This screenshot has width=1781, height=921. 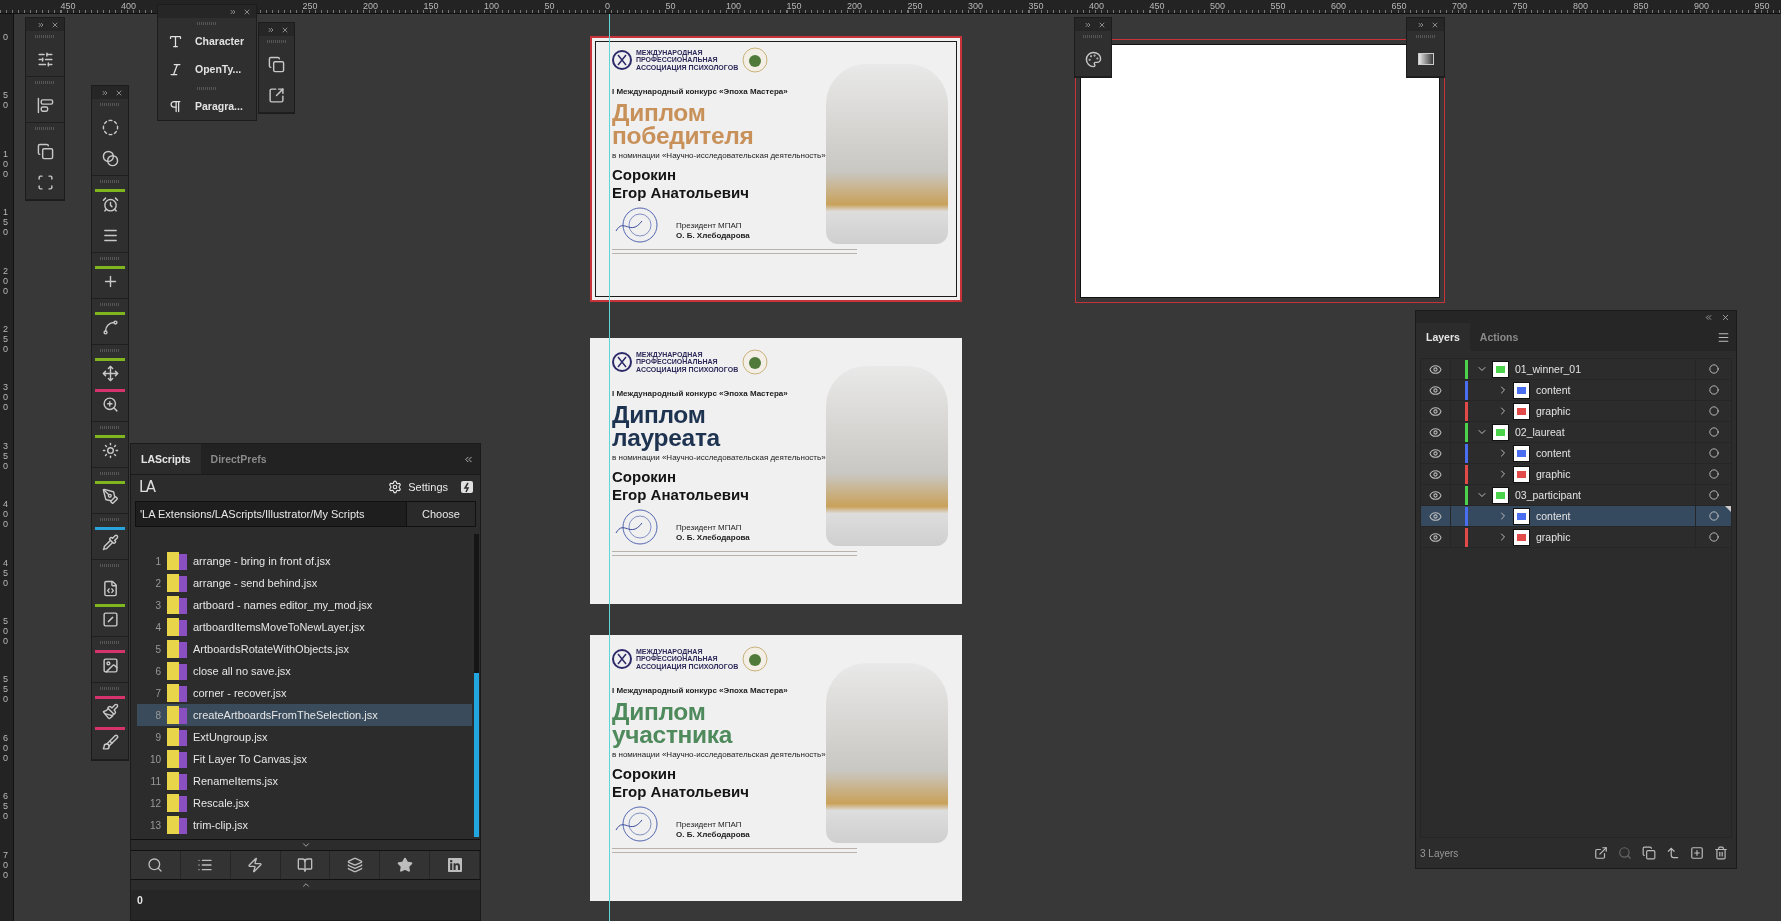 What do you see at coordinates (283, 605) in the screenshot?
I see `script-name: artboard - names editor_my_mod.jsx` at bounding box center [283, 605].